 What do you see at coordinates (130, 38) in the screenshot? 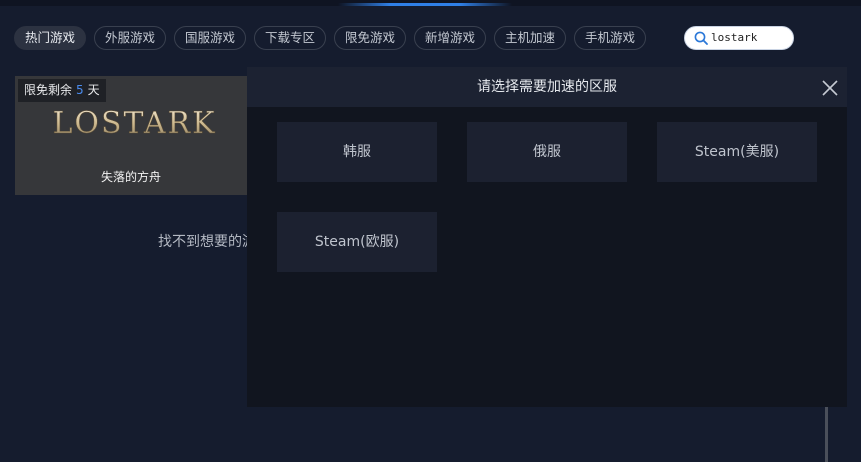
I see `tab-overseas-games: 外服游戏` at bounding box center [130, 38].